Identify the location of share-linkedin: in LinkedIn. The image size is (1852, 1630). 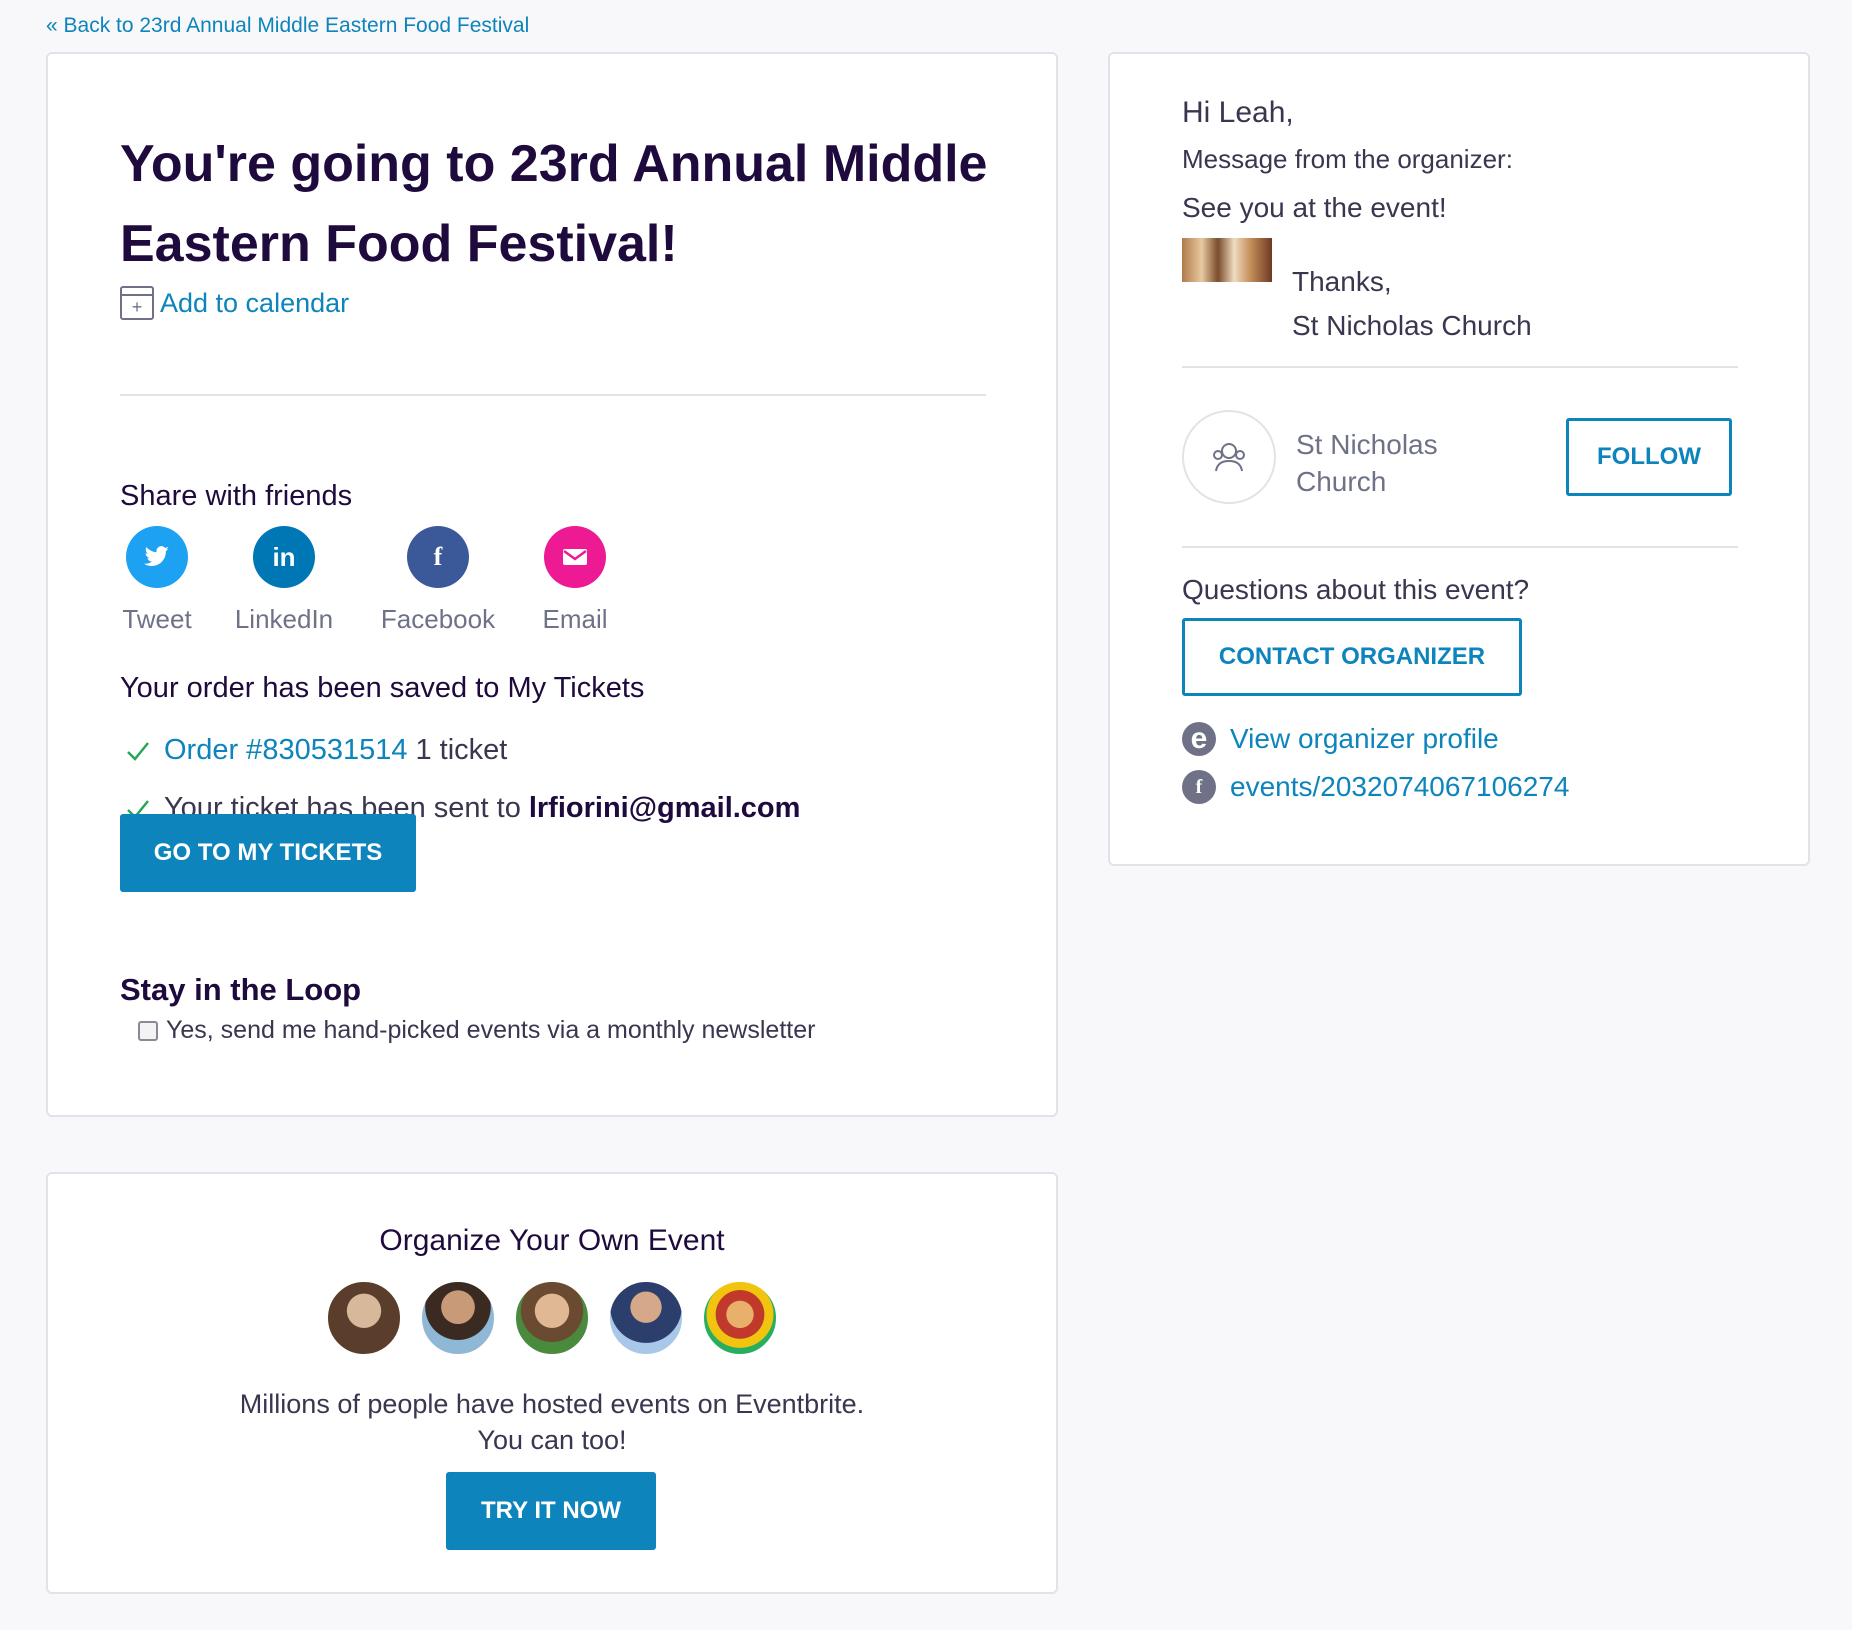
(284, 580).